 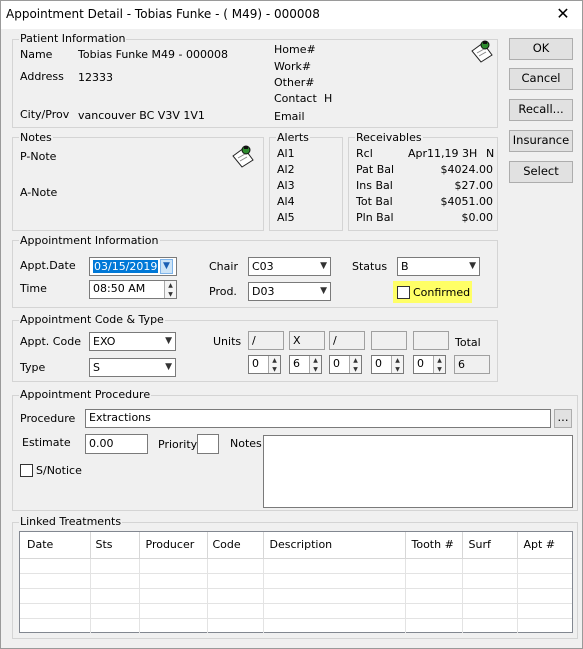 I want to click on estimate-input: 0.00, so click(x=116, y=444).